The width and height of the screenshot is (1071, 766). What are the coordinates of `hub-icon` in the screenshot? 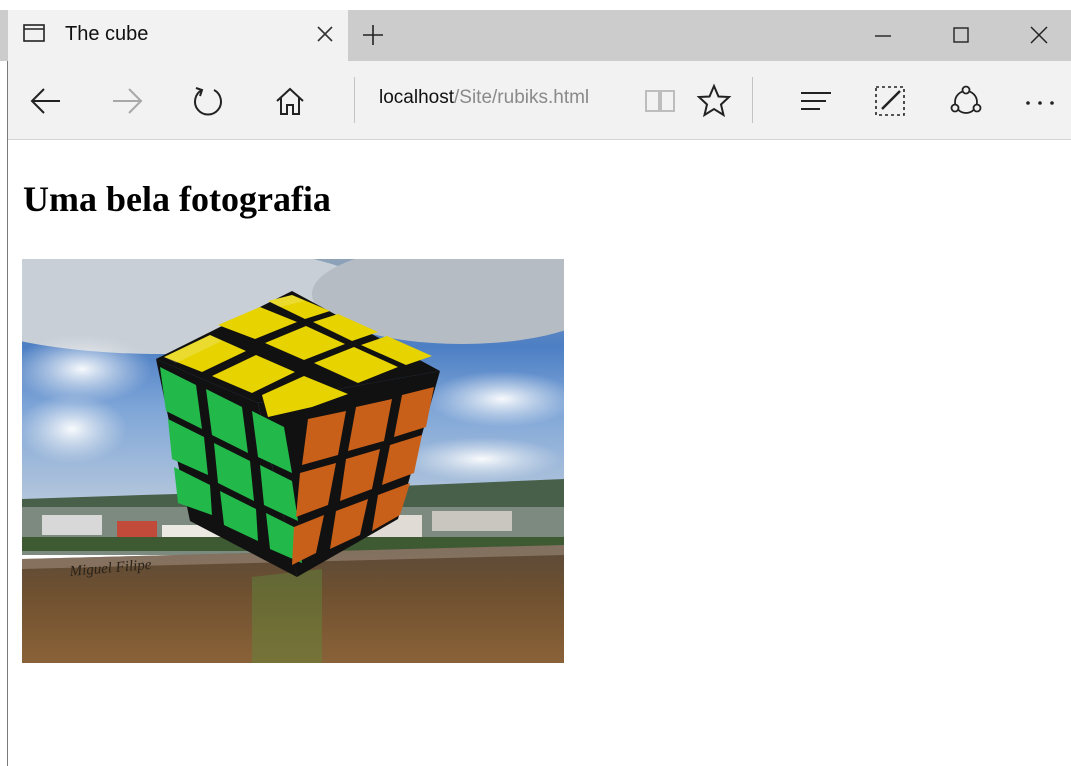 It's located at (816, 101).